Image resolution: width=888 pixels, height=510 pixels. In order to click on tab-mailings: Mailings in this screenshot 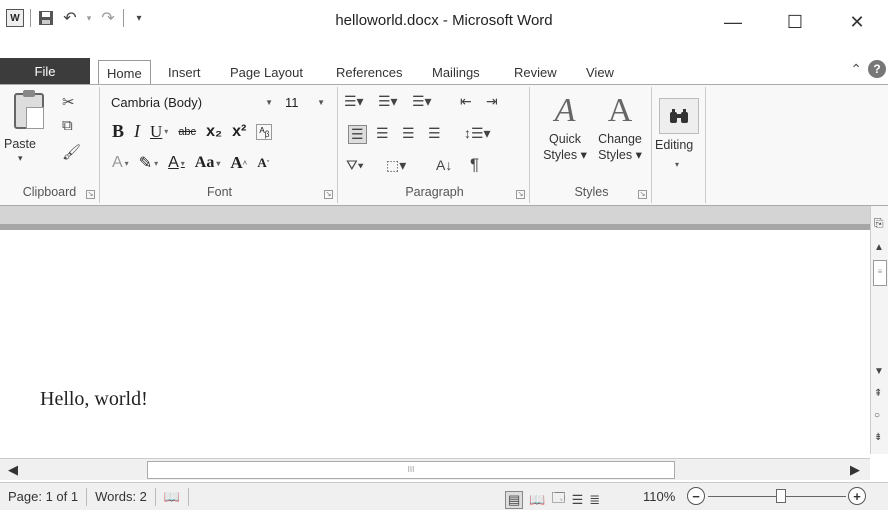, I will do `click(456, 72)`.